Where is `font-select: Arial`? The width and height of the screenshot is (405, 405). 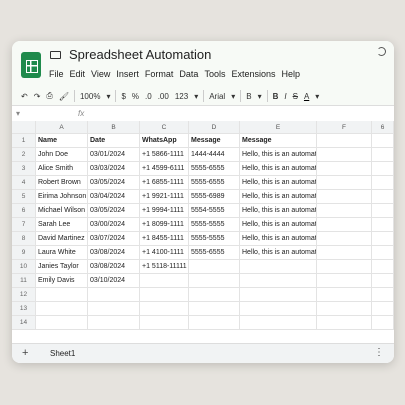
font-select: Arial is located at coordinates (217, 96).